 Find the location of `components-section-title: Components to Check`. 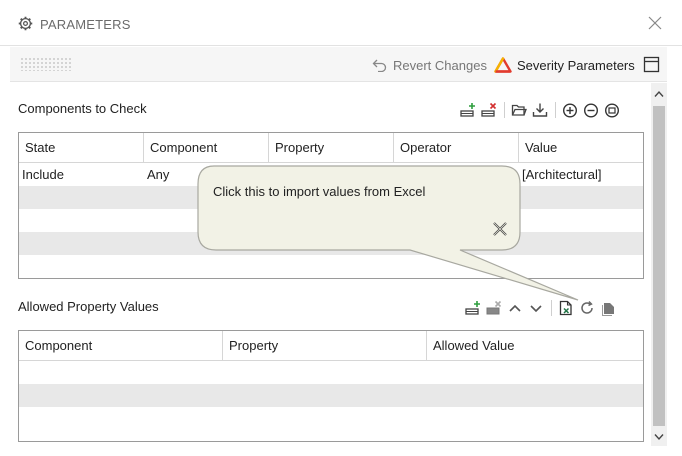

components-section-title: Components to Check is located at coordinates (82, 108).